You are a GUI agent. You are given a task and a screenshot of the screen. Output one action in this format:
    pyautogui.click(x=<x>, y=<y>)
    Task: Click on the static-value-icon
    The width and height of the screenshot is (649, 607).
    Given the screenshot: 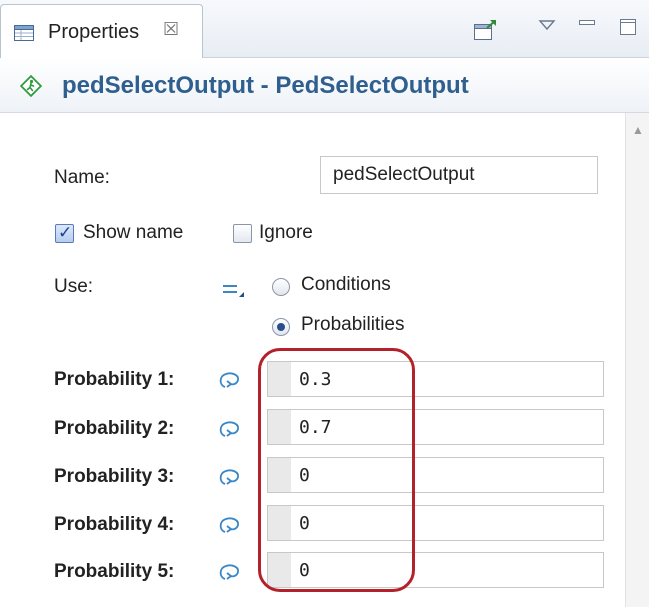 What is the action you would take?
    pyautogui.click(x=233, y=289)
    